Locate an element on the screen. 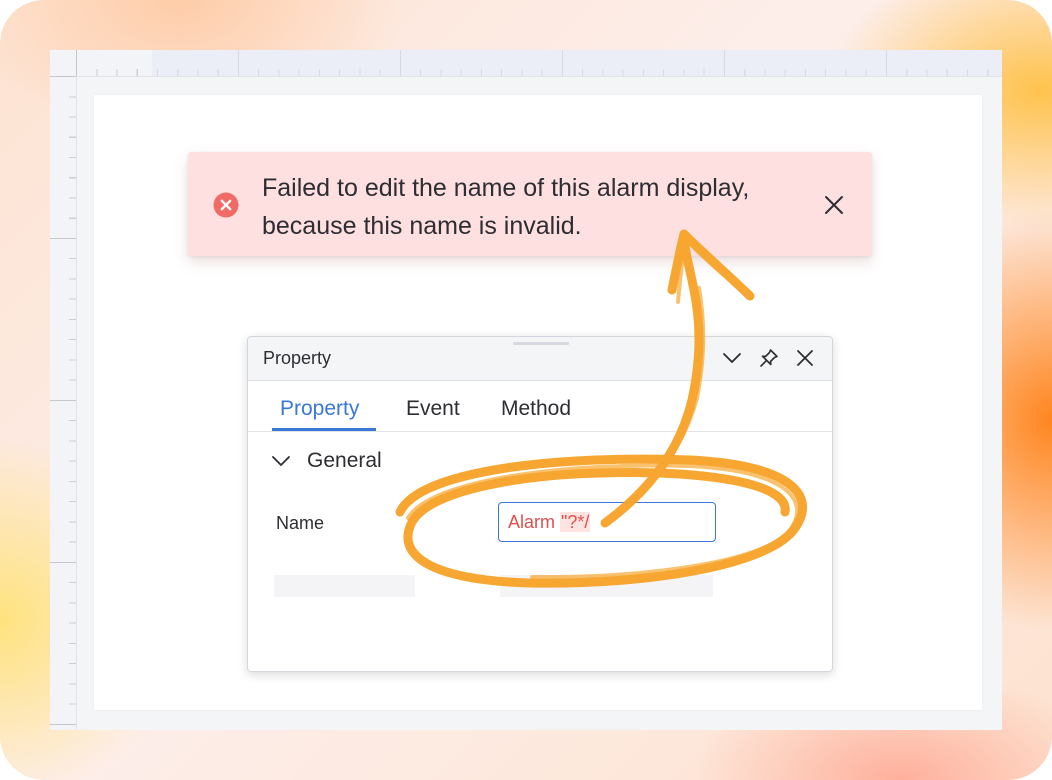  horizontal-ruler is located at coordinates (539, 63).